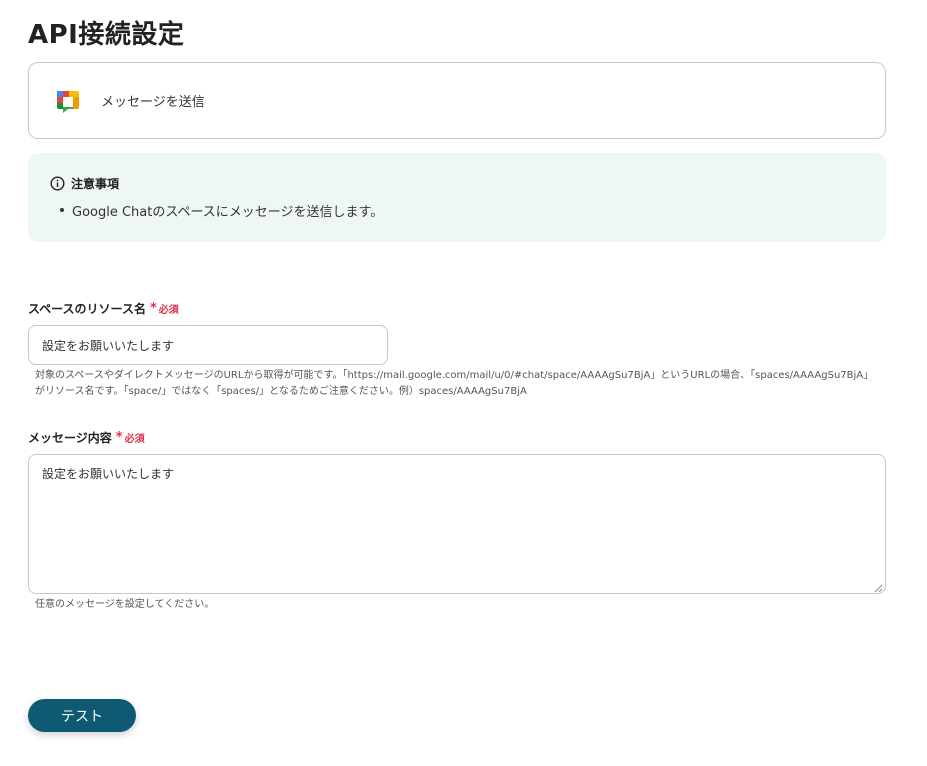 This screenshot has height=766, width=927. Describe the element at coordinates (95, 184) in the screenshot. I see `notice-heading-text: 注意事項` at that location.